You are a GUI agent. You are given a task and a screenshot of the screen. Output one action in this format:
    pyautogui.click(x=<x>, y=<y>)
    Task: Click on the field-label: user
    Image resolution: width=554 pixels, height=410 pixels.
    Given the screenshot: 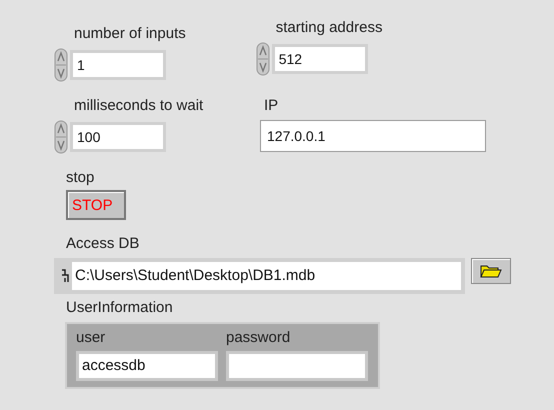 What is the action you would take?
    pyautogui.click(x=91, y=338)
    